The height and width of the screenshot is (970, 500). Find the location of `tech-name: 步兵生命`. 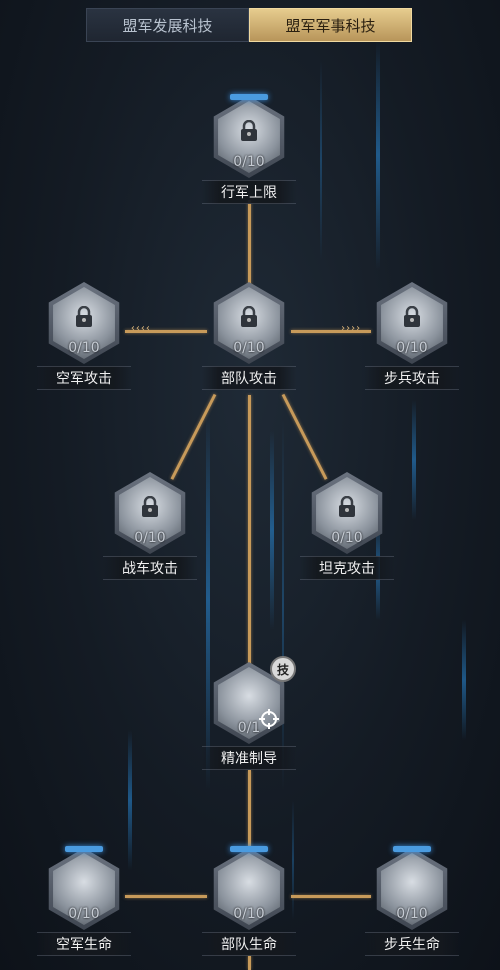

tech-name: 步兵生命 is located at coordinates (412, 944).